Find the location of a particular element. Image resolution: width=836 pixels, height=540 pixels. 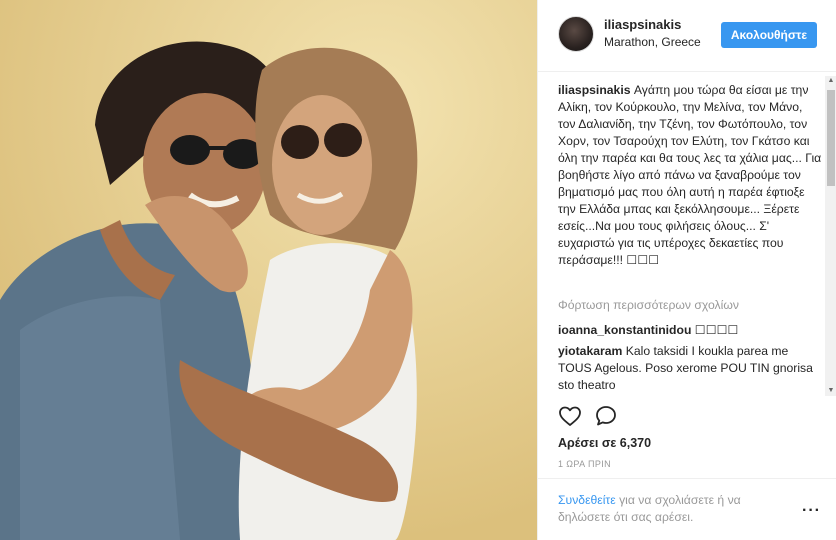

login-link: Συνδεθείτε is located at coordinates (587, 500).